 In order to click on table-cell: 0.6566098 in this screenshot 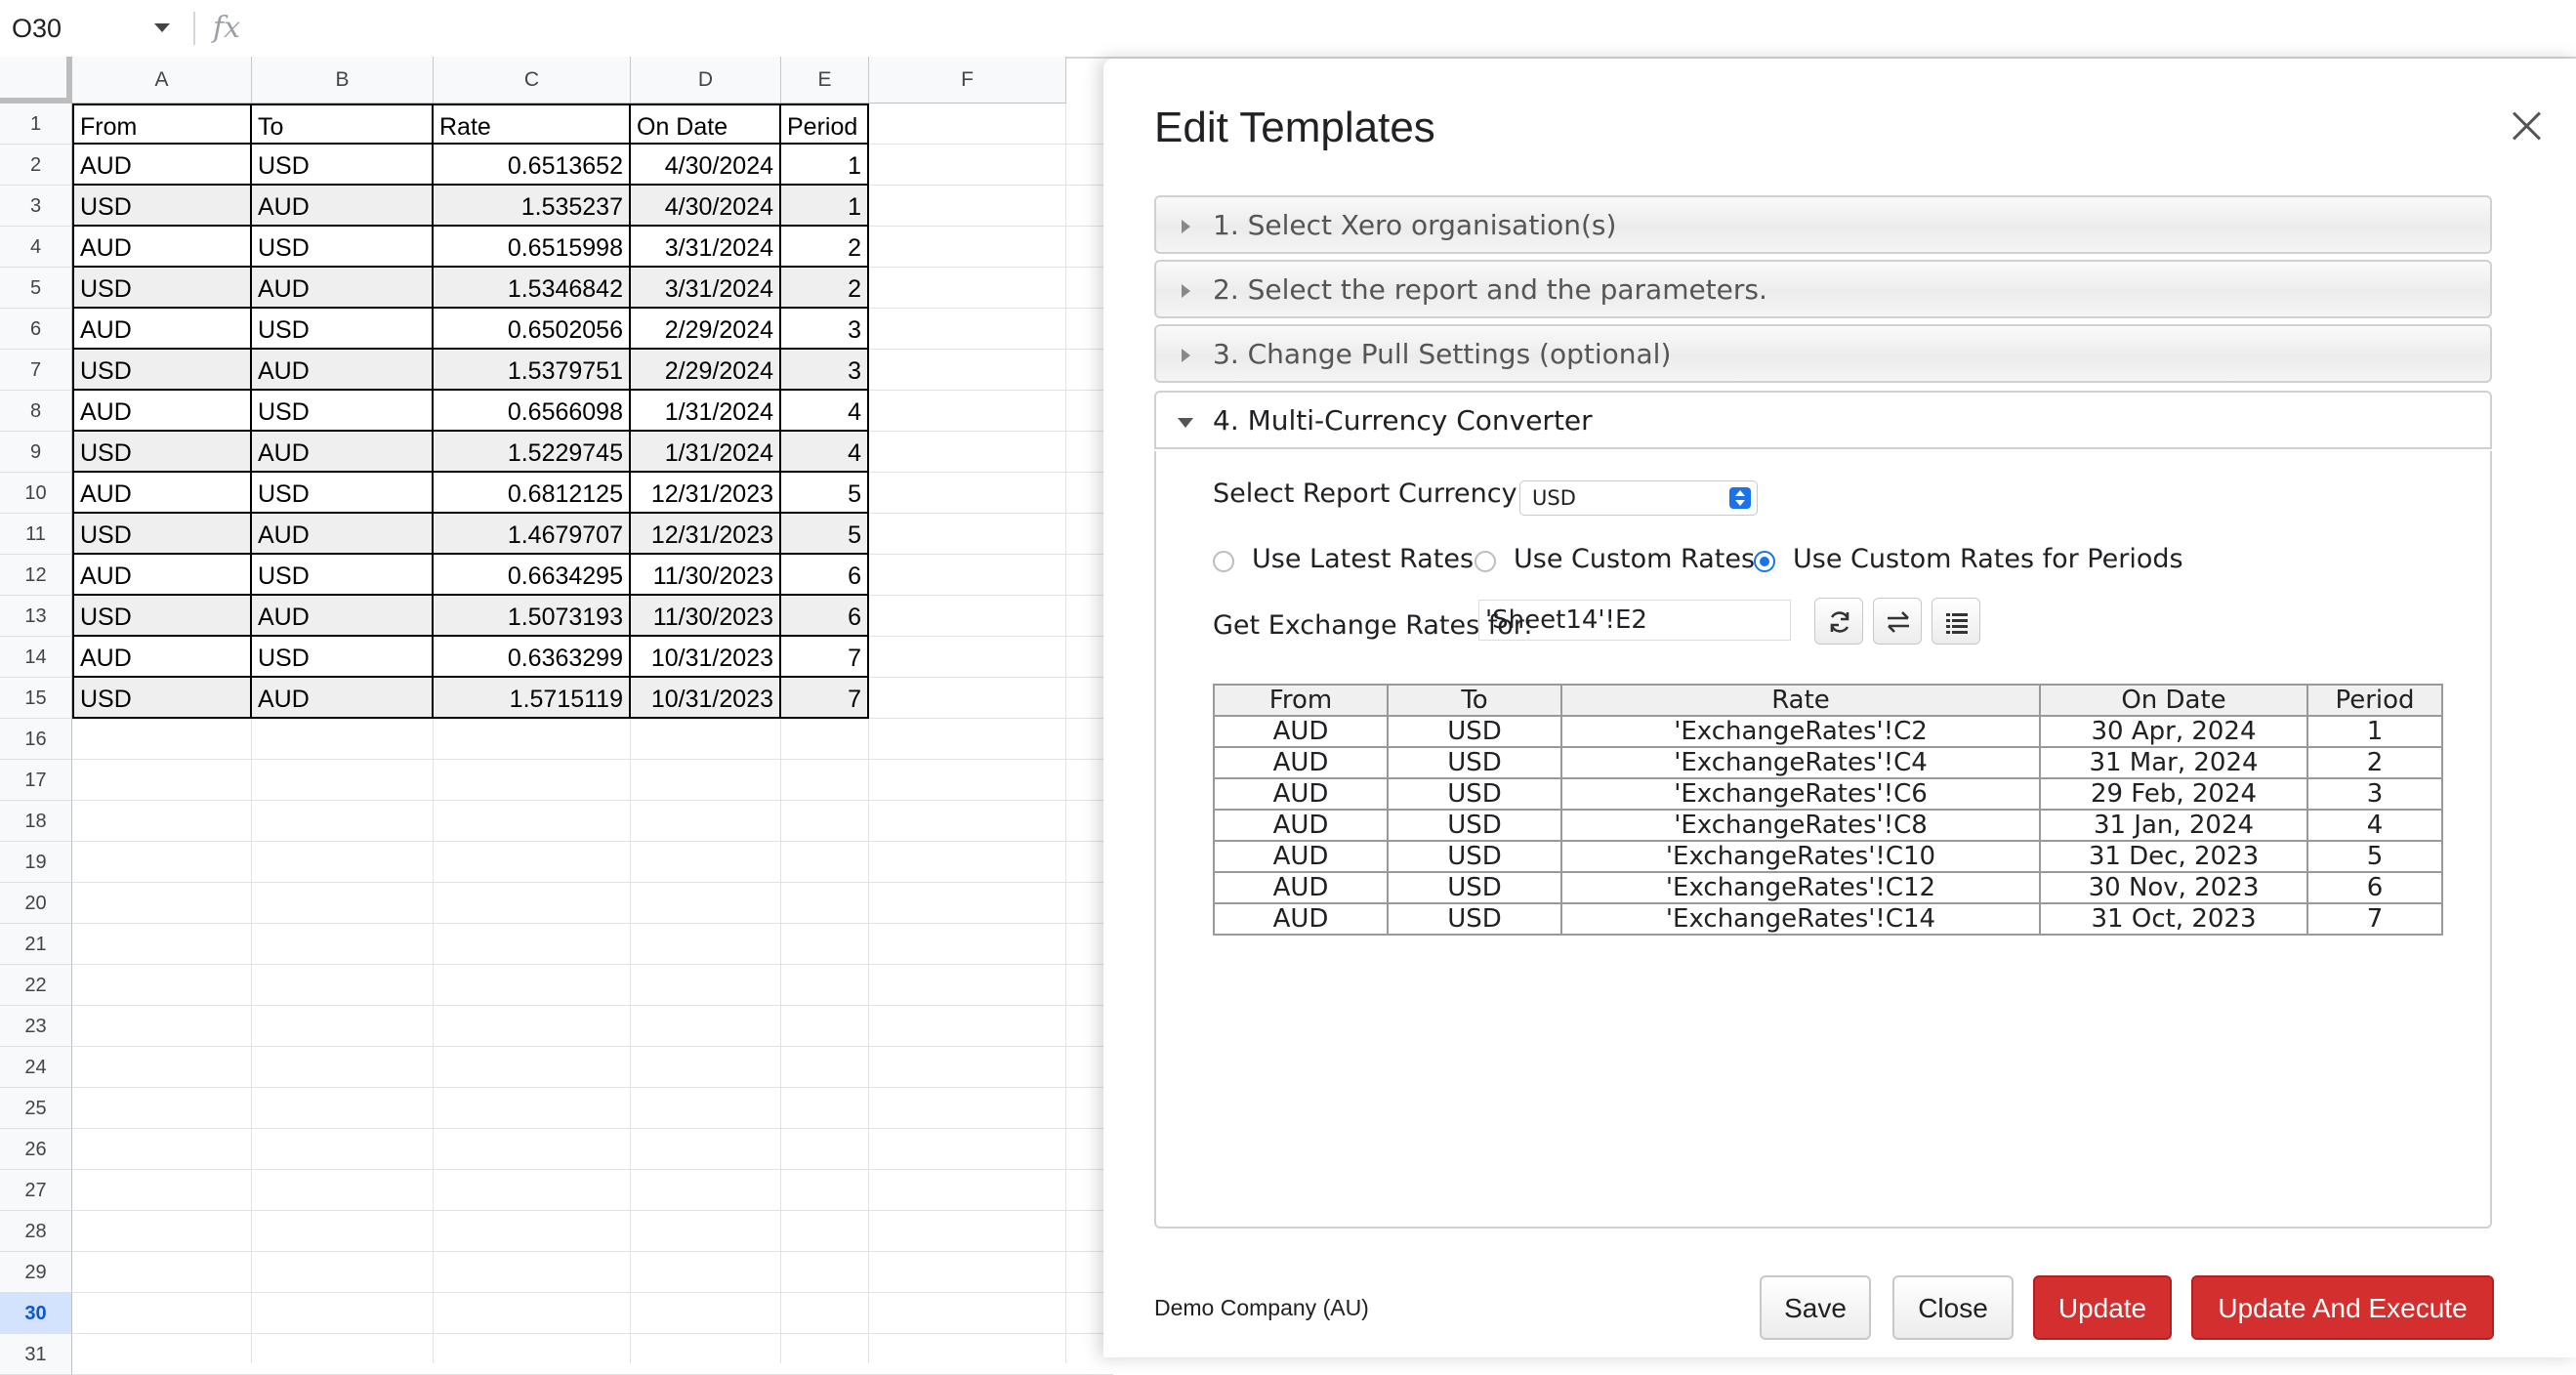, I will do `click(532, 412)`.